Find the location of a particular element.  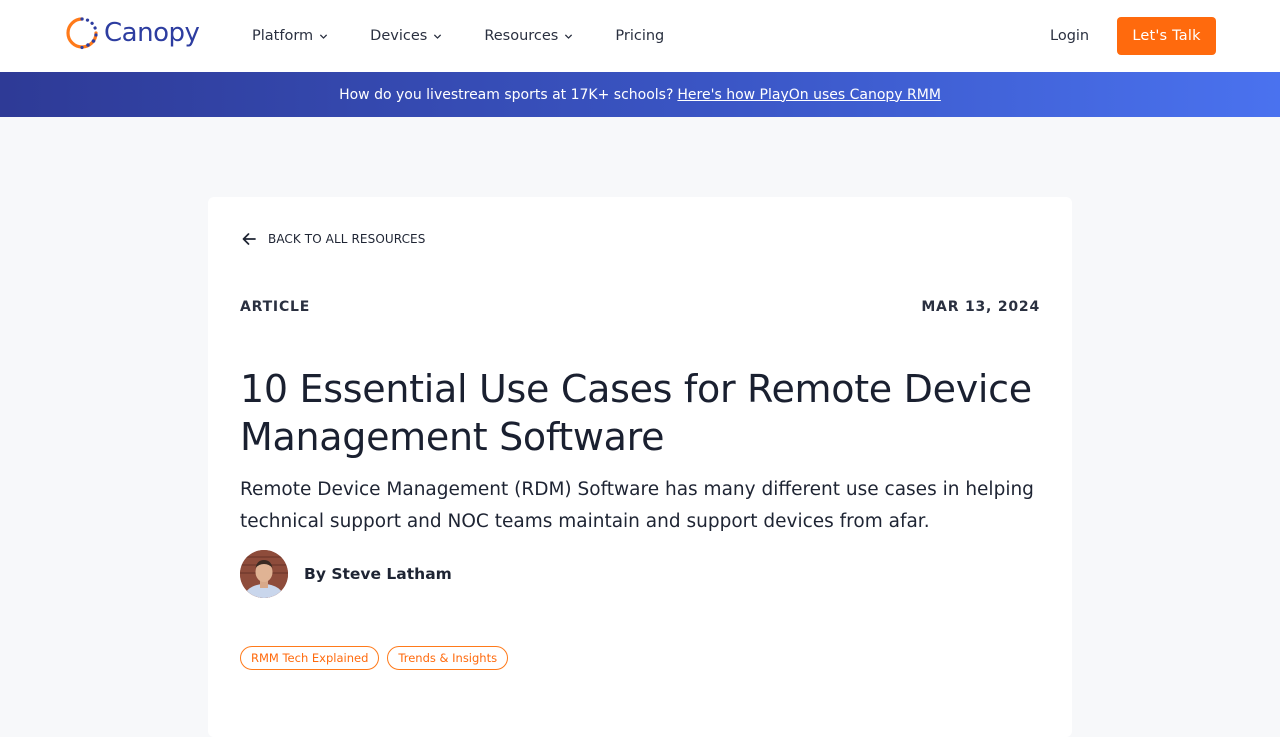

article-date: MAR 13, 2024 is located at coordinates (980, 307).